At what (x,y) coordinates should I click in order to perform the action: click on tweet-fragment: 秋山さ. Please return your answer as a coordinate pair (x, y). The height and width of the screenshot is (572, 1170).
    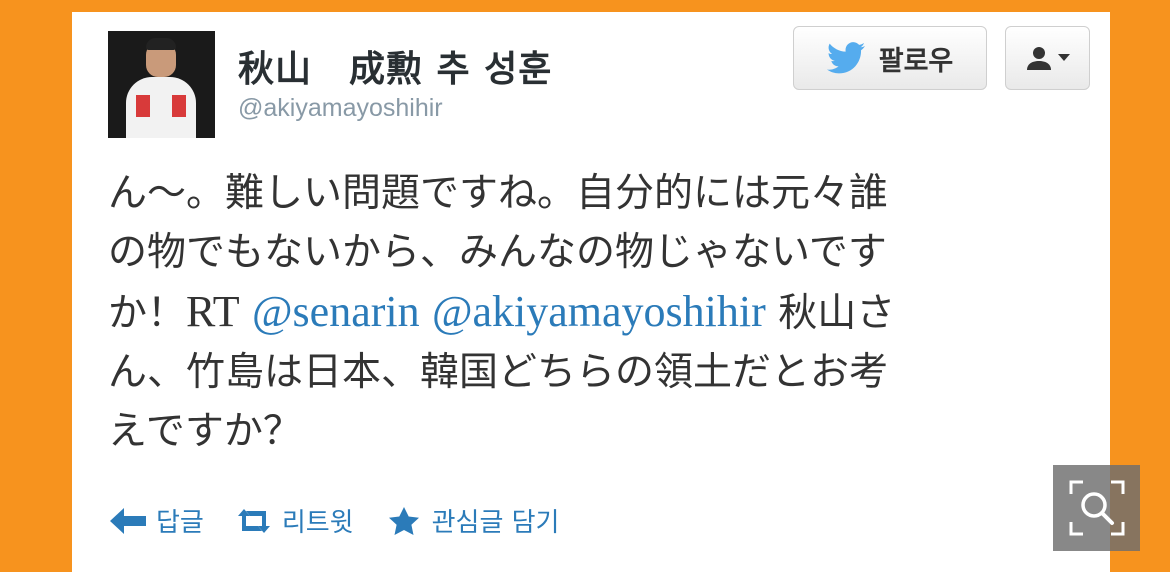
    Looking at the image, I should click on (837, 313).